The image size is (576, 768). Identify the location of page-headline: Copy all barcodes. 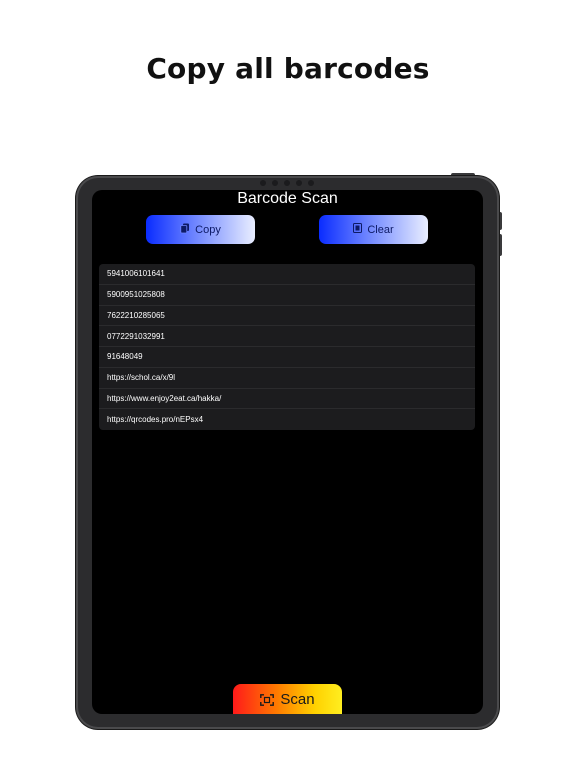
(288, 68).